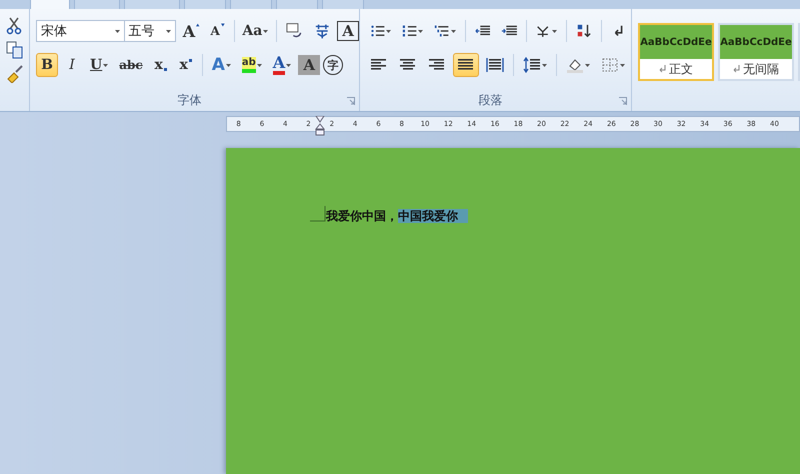 The height and width of the screenshot is (474, 800). What do you see at coordinates (255, 31) in the screenshot?
I see `change-case-button: Aa` at bounding box center [255, 31].